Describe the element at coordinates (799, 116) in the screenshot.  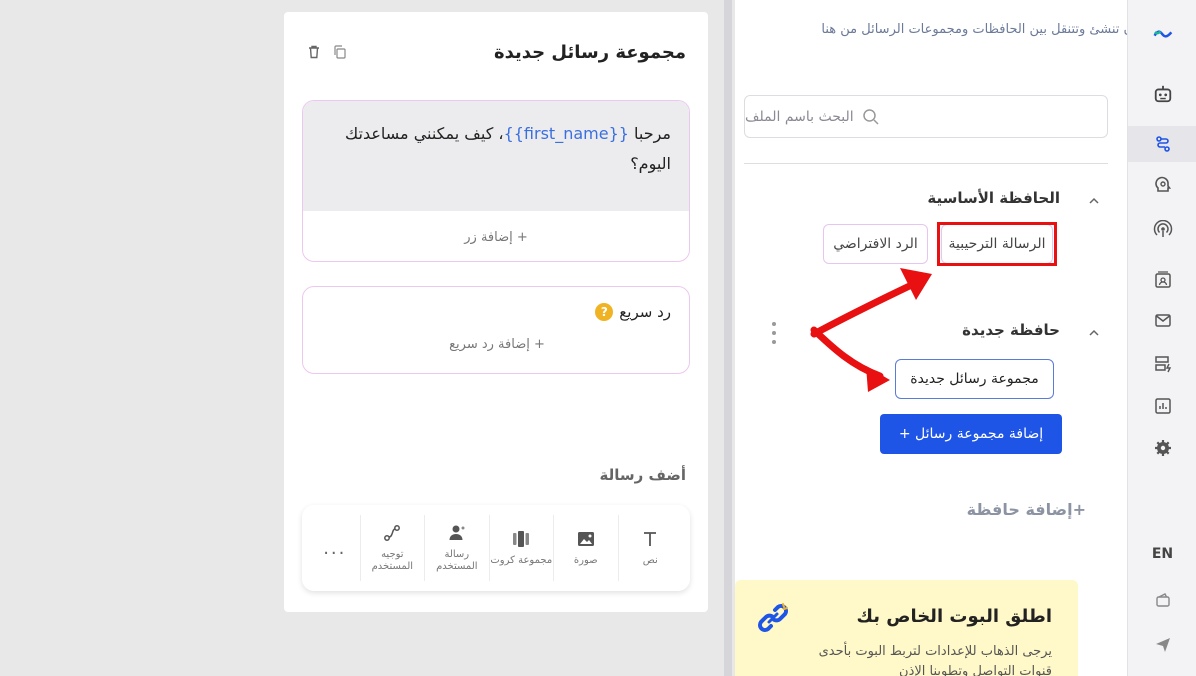
I see `search-placeholder: البحث باسم الملف` at that location.